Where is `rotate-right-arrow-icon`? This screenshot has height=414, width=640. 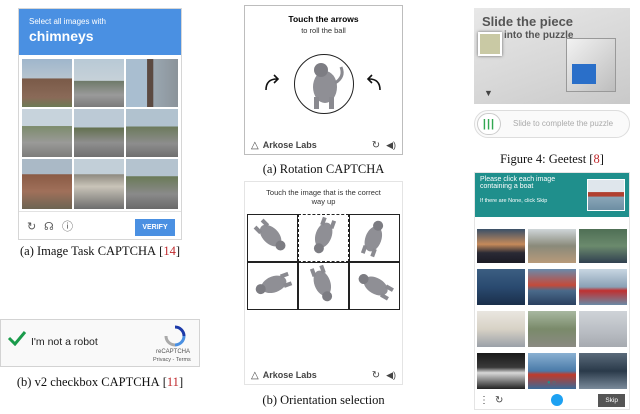
rotate-right-arrow-icon is located at coordinates (374, 85).